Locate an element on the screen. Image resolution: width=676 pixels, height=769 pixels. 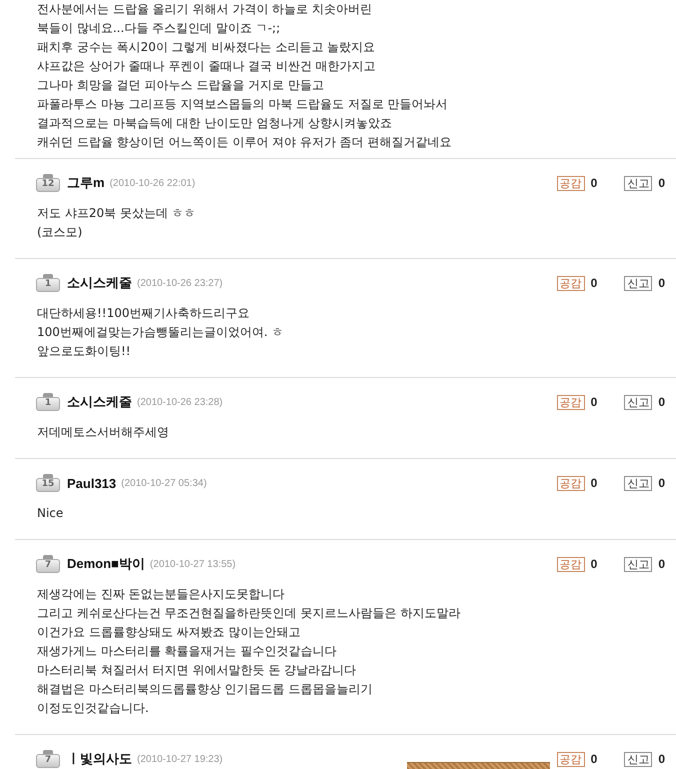
comment-date: (2010-10-27 05:34) is located at coordinates (164, 483).